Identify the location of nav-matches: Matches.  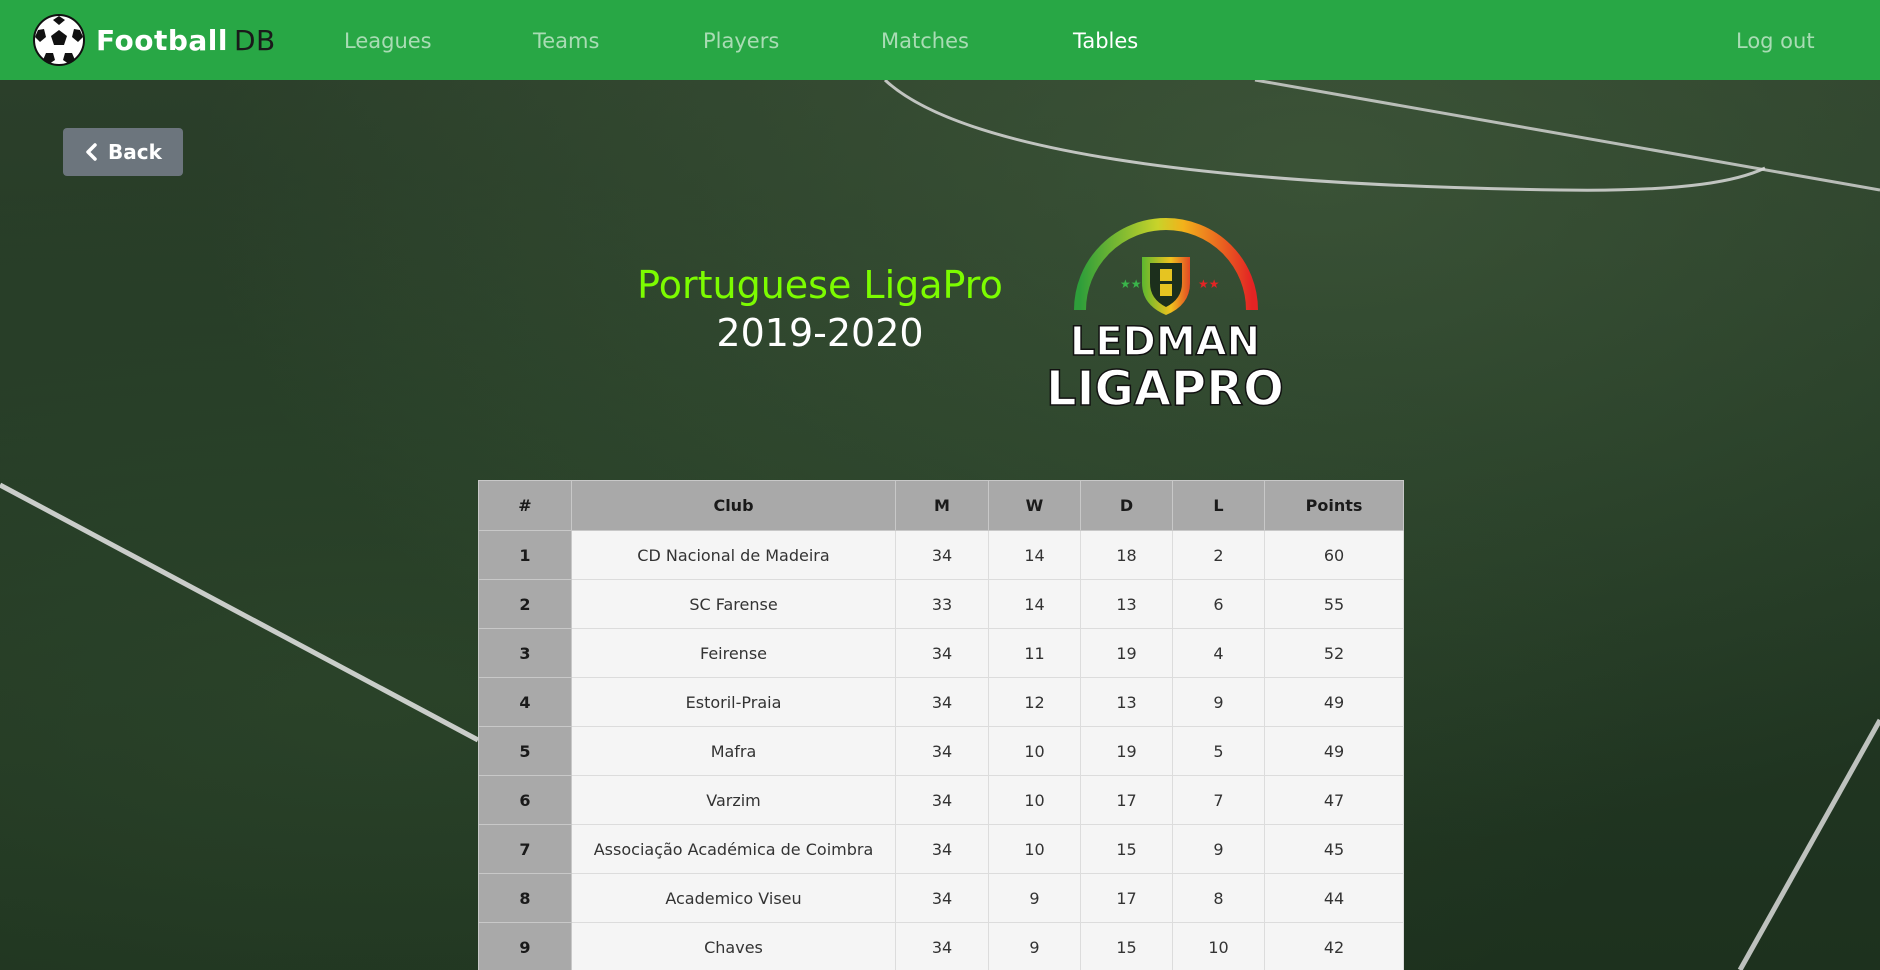
(925, 40).